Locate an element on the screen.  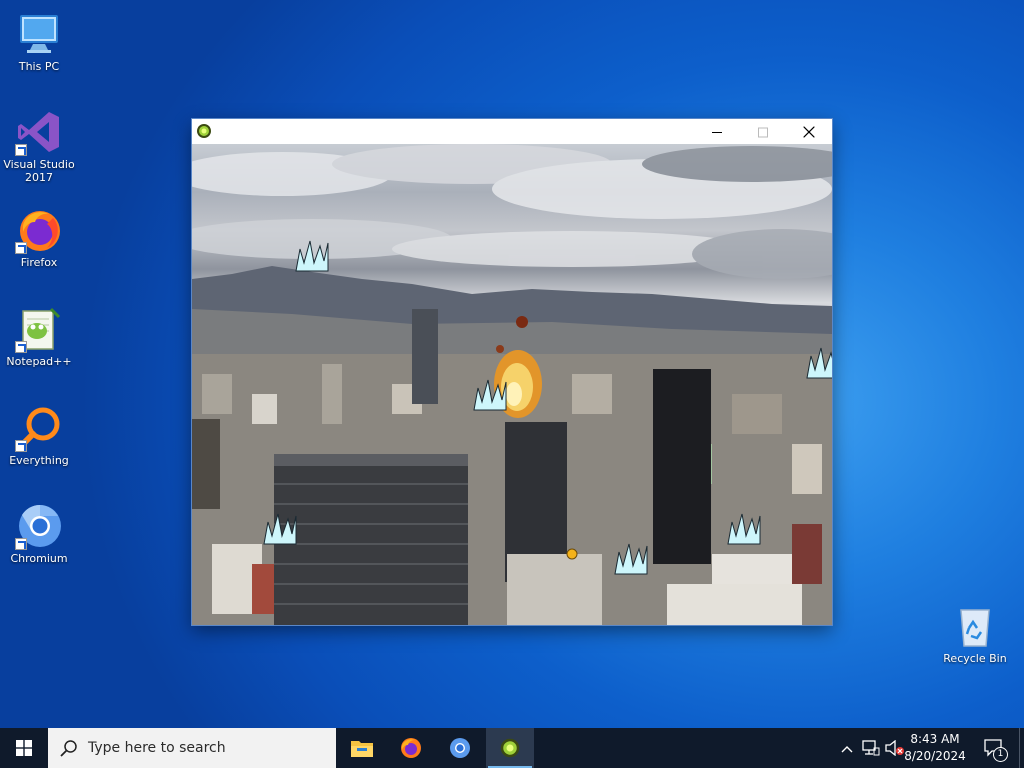
show-hidden-icons-chevron-icon is located at coordinates (847, 750).